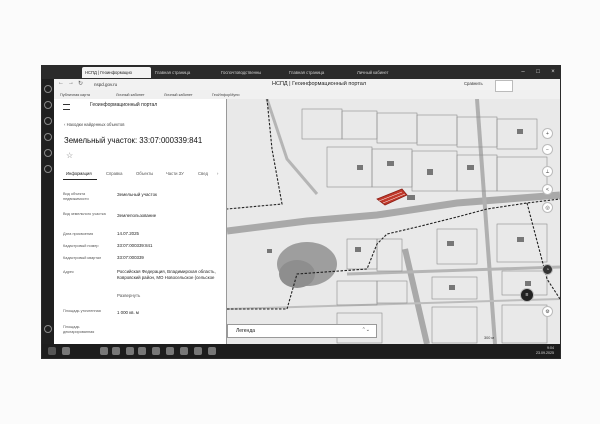 The width and height of the screenshot is (600, 424). I want to click on expand-link: Развернуть, so click(167, 296).